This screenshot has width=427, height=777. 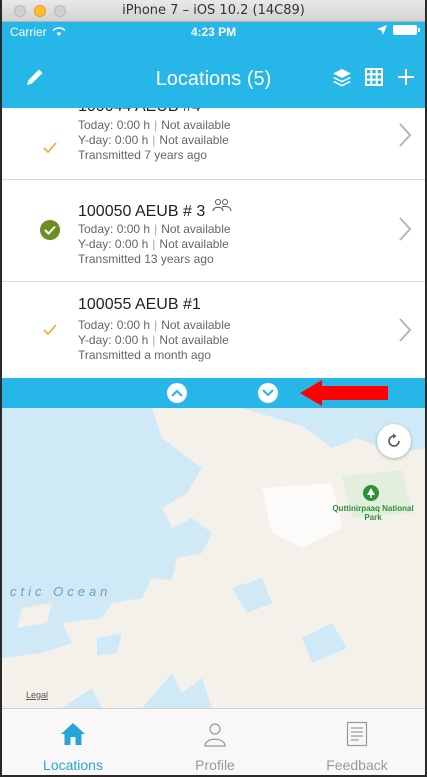 I want to click on tab-profile: Profile, so click(x=215, y=742).